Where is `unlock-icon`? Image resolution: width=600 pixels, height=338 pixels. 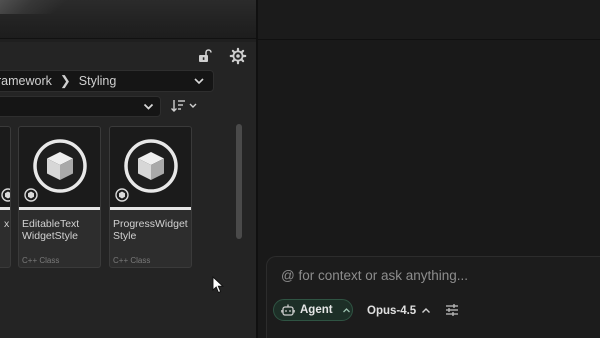
unlock-icon is located at coordinates (204, 56).